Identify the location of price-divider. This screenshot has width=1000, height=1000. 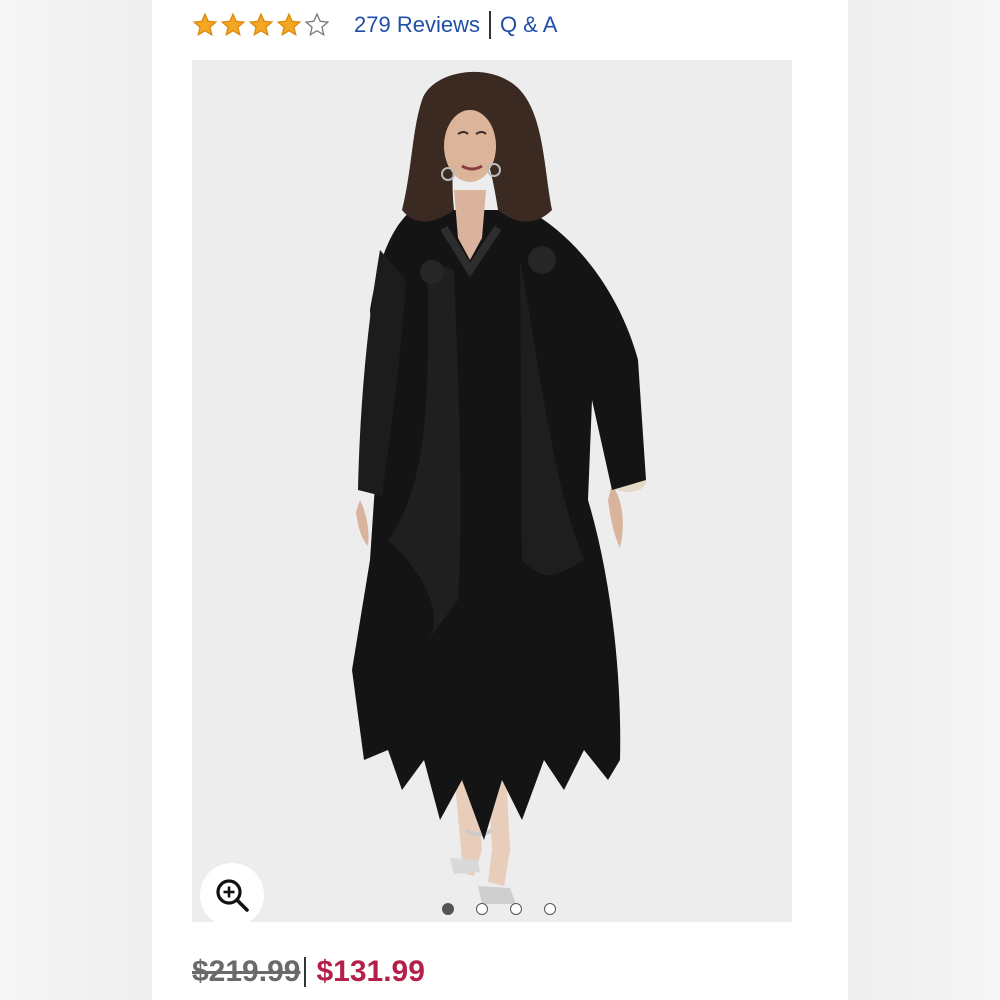
(305, 972).